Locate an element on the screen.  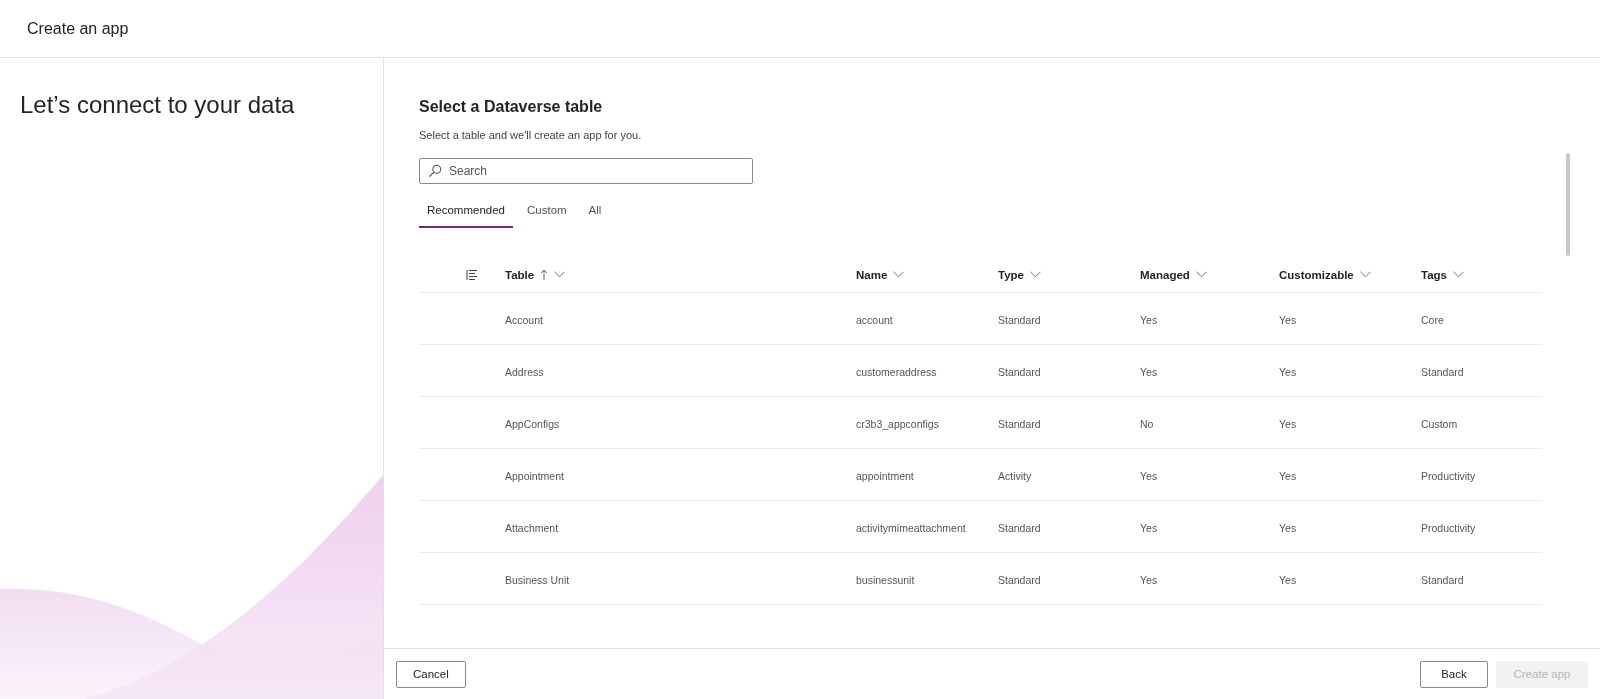
table-cell: account is located at coordinates (874, 319).